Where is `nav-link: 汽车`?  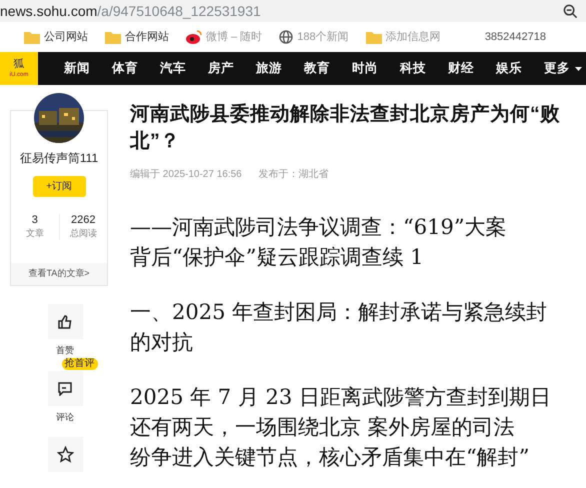
nav-link: 汽车 is located at coordinates (173, 68).